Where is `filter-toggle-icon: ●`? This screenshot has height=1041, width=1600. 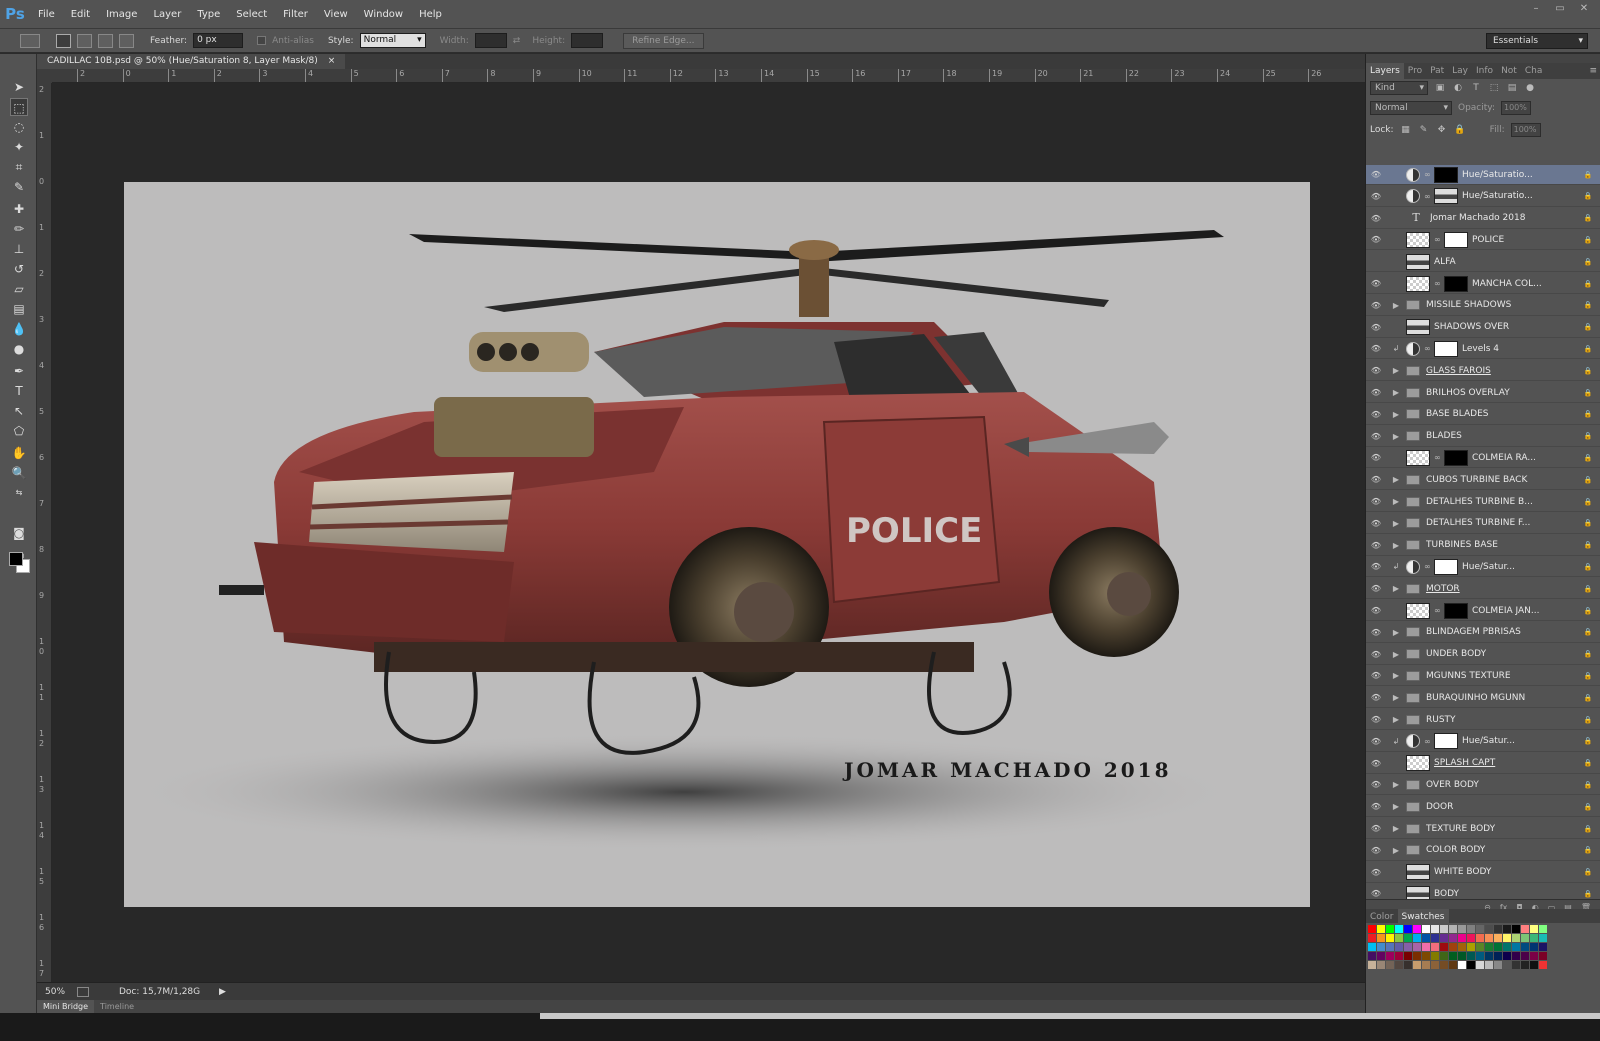 filter-toggle-icon: ● is located at coordinates (1530, 88).